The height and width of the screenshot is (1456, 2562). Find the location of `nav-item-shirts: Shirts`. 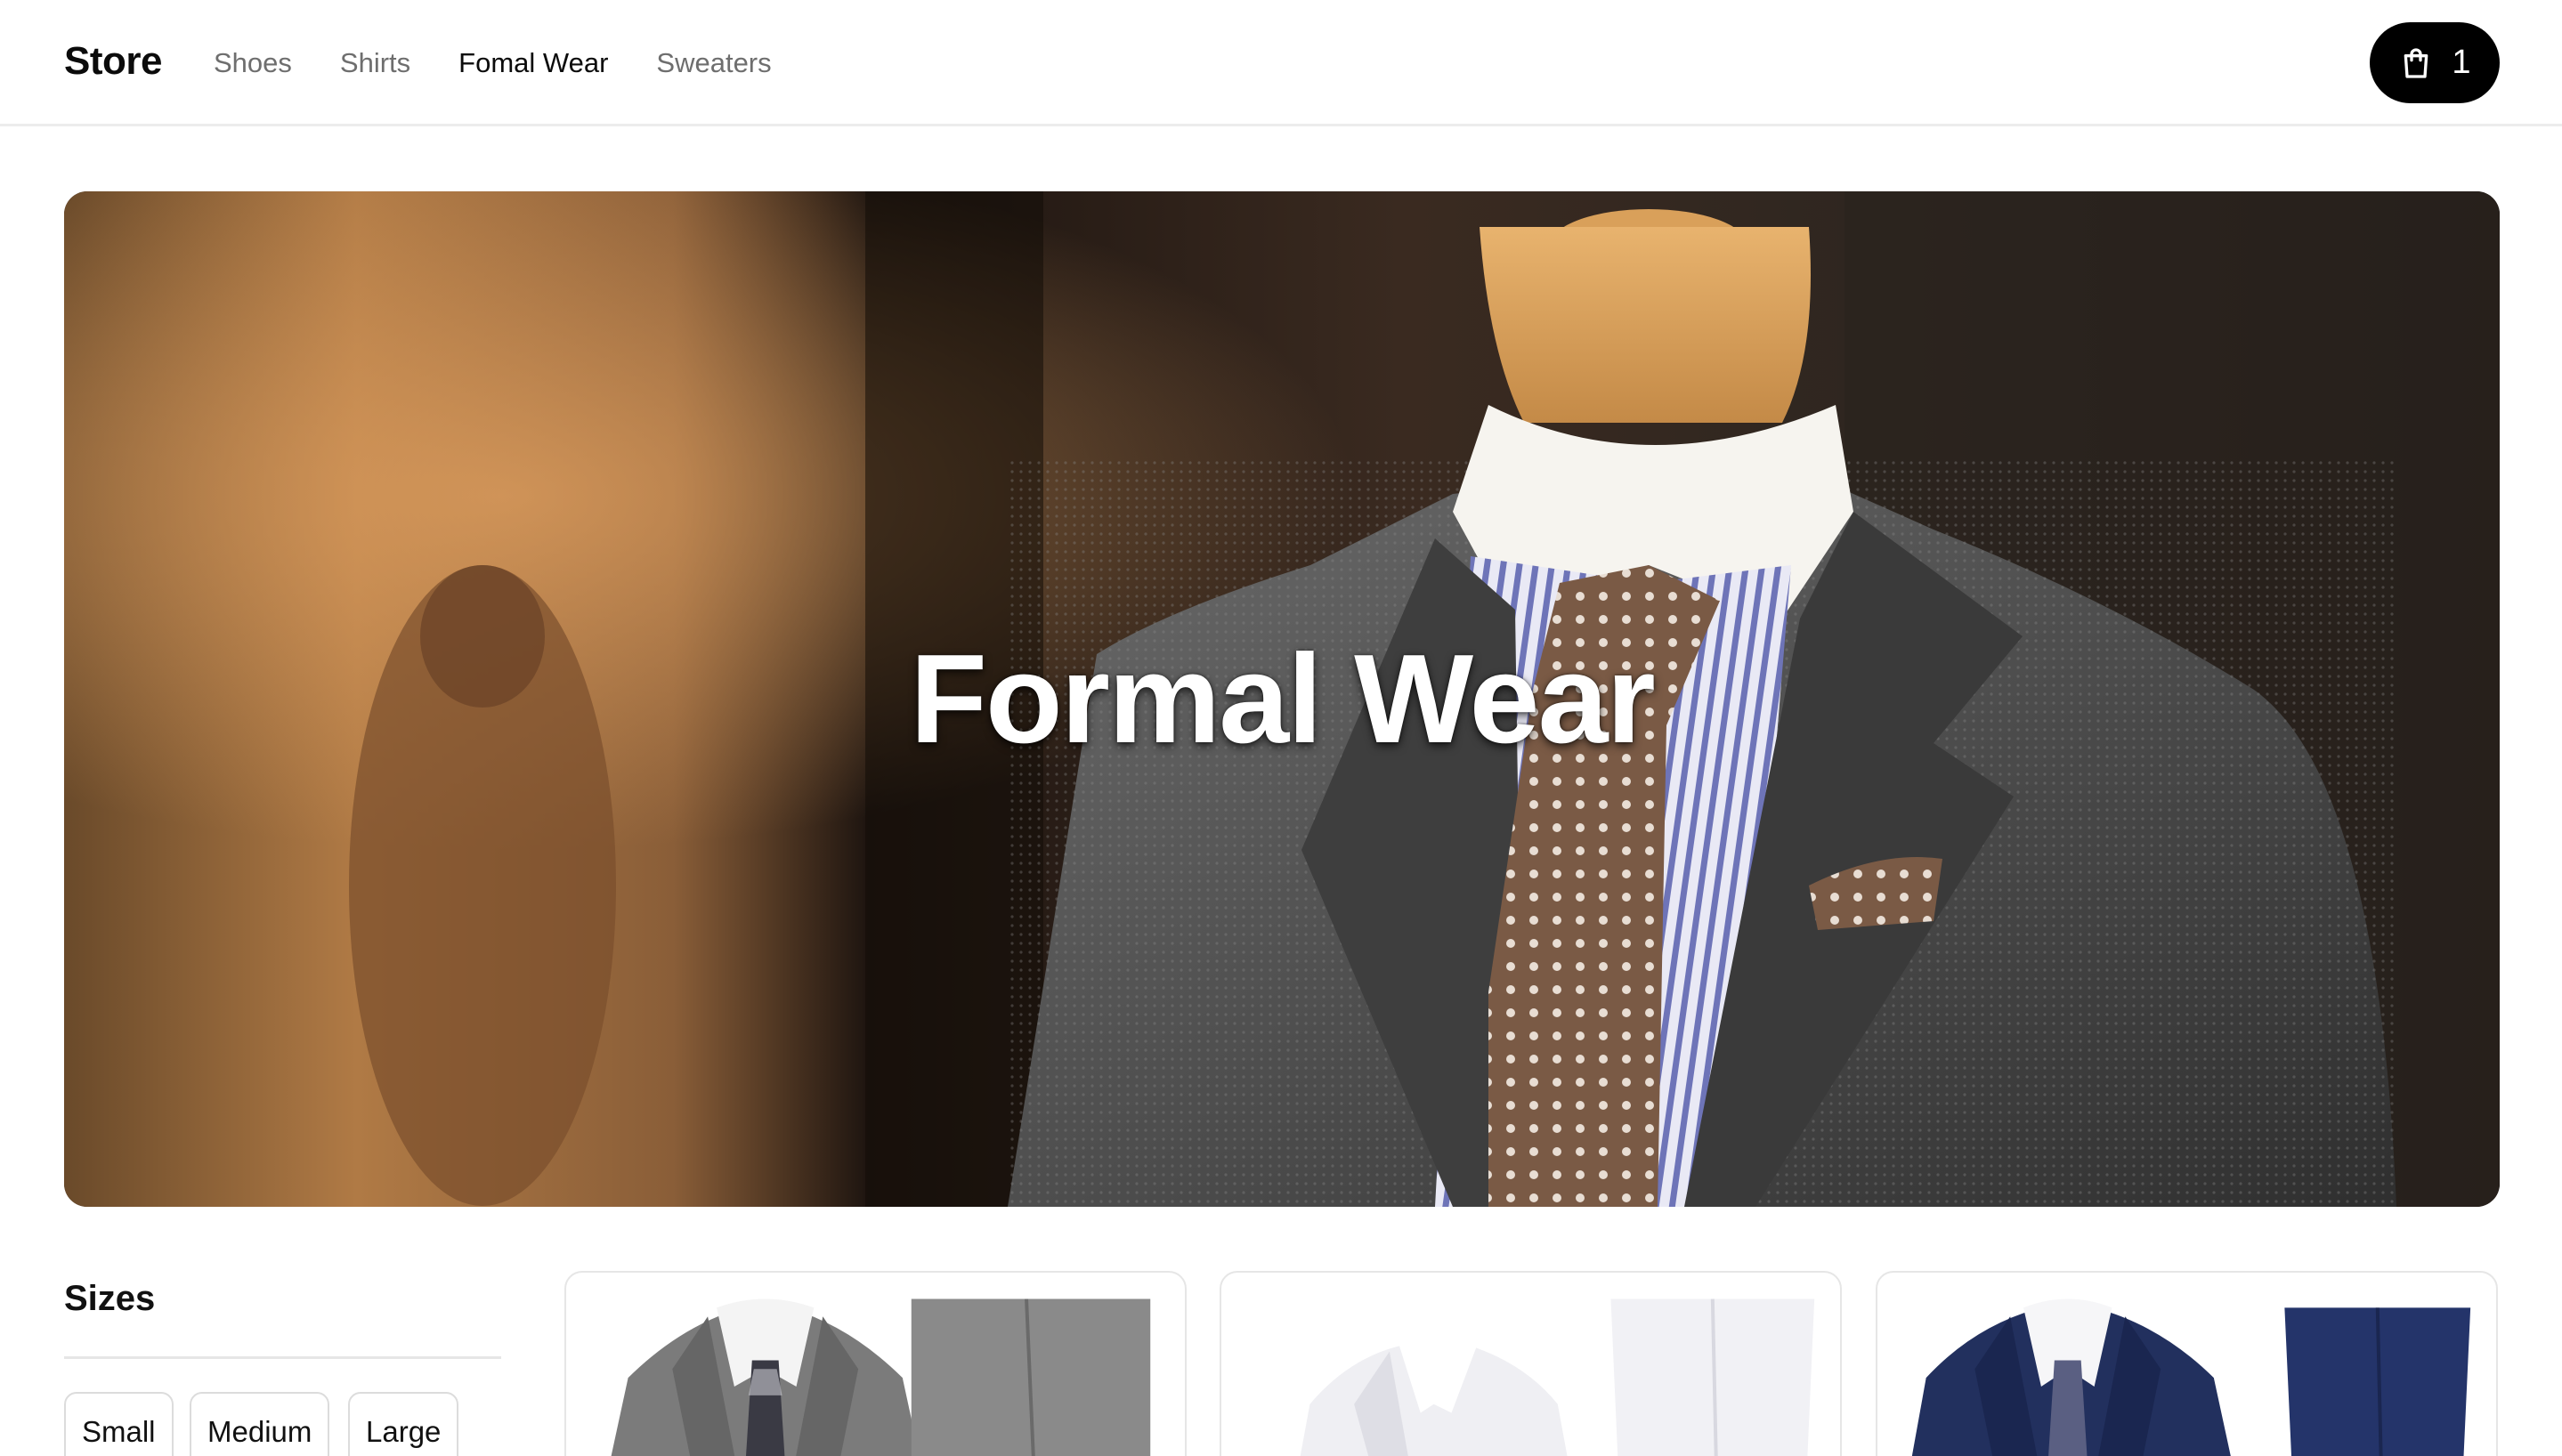

nav-item-shirts: Shirts is located at coordinates (375, 63).